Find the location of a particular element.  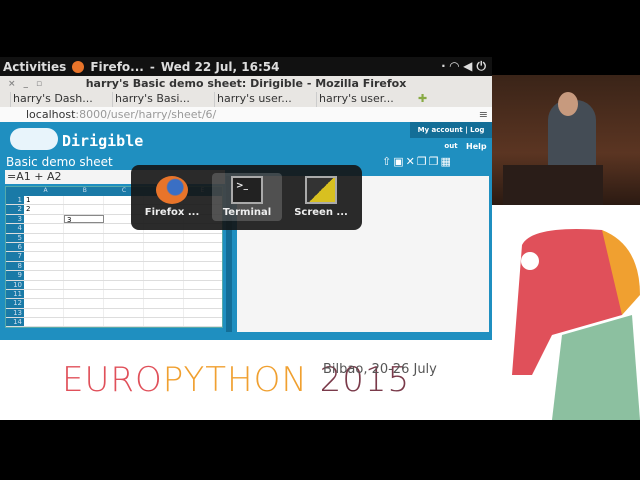

row-header: 5 is located at coordinates (15, 237).